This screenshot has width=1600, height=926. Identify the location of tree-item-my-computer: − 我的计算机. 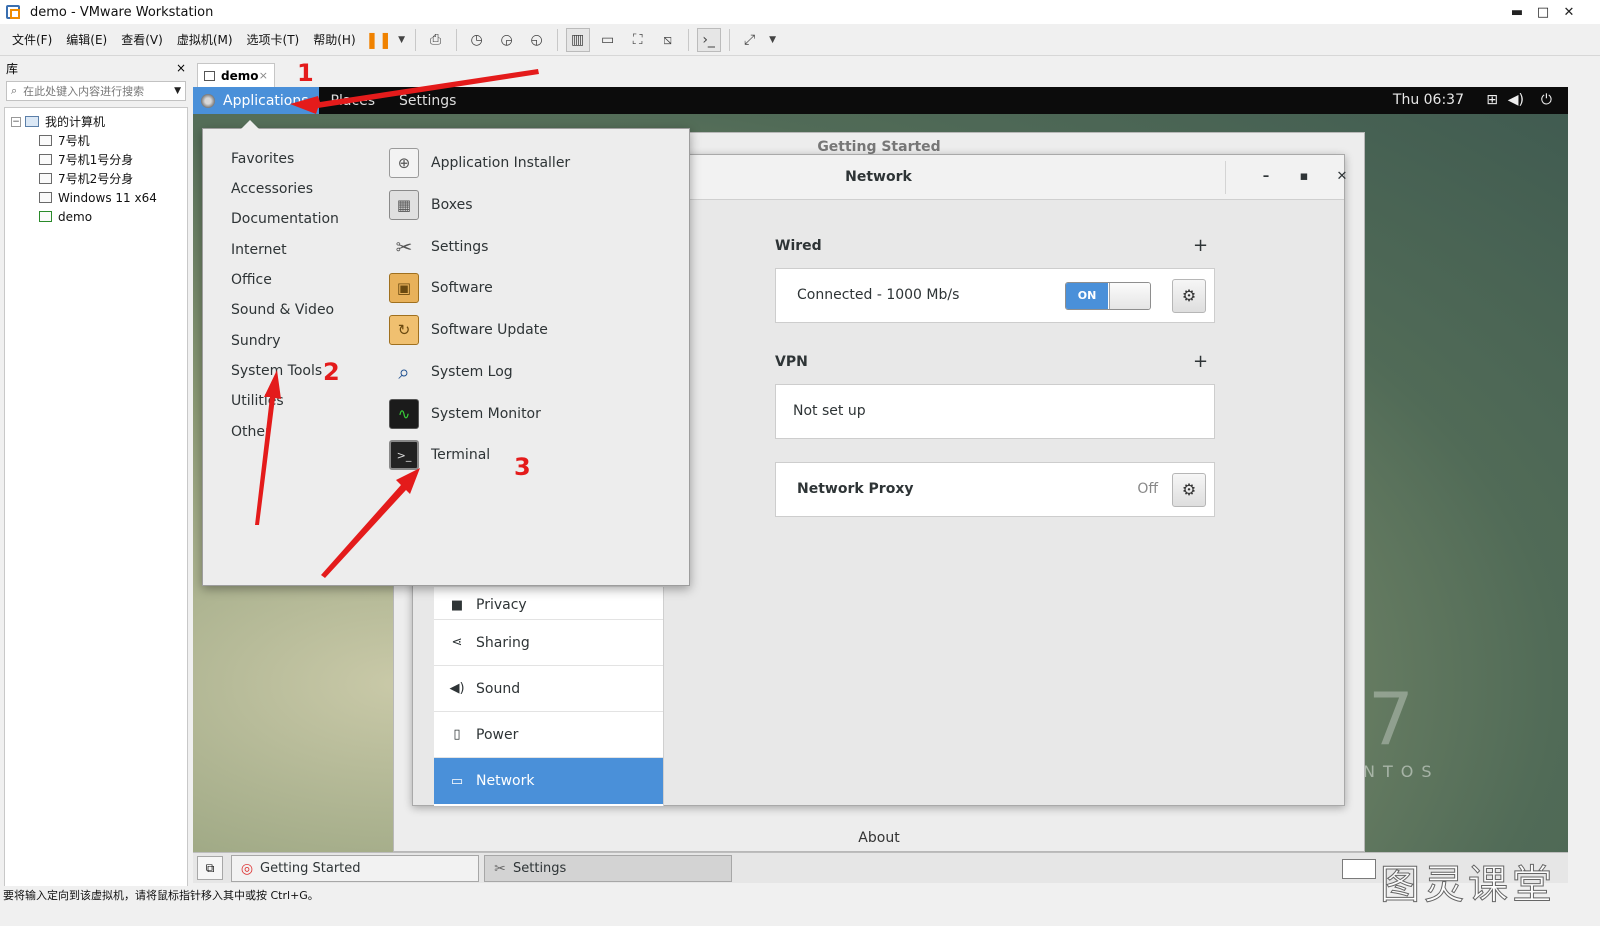
(96, 121).